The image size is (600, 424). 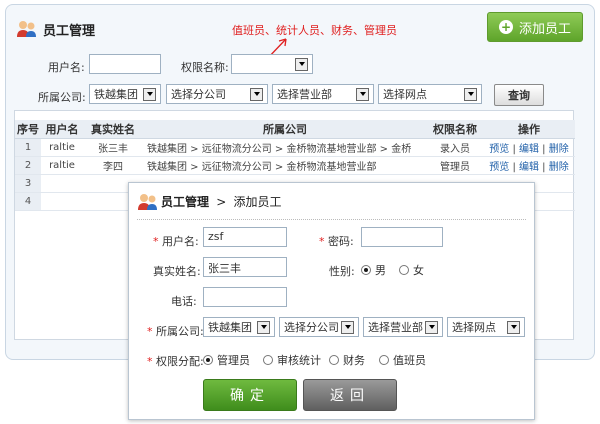 What do you see at coordinates (311, 327) in the screenshot?
I see `branch-value: 选择分公司` at bounding box center [311, 327].